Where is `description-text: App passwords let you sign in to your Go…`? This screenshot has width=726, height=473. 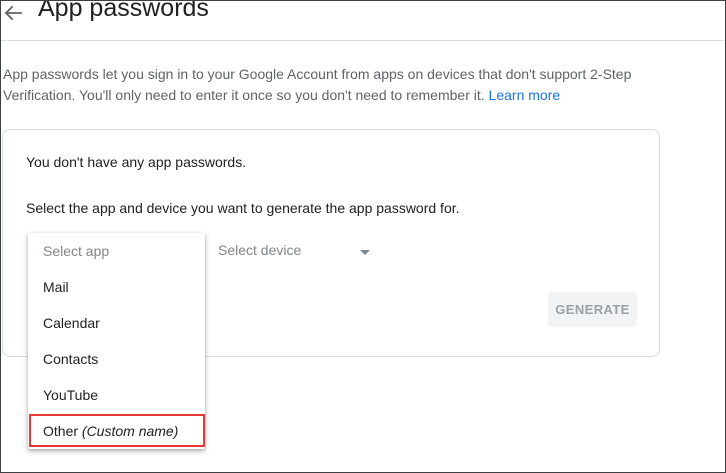
description-text: App passwords let you sign in to your Go… is located at coordinates (353, 85).